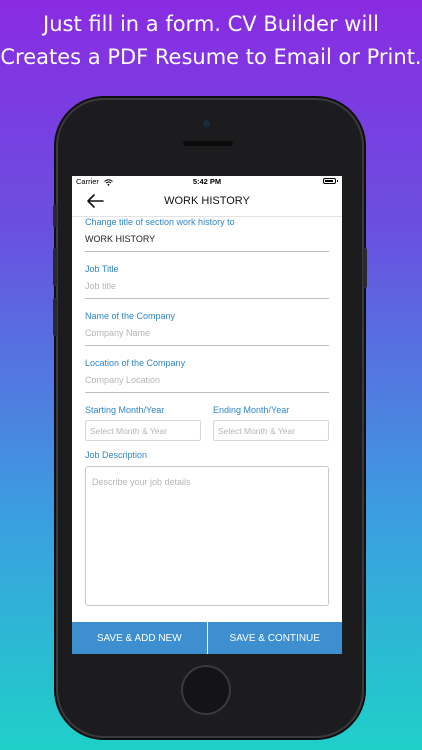 This screenshot has height=750, width=422. Describe the element at coordinates (207, 536) in the screenshot. I see `job-description-textarea: Describe your job details` at that location.